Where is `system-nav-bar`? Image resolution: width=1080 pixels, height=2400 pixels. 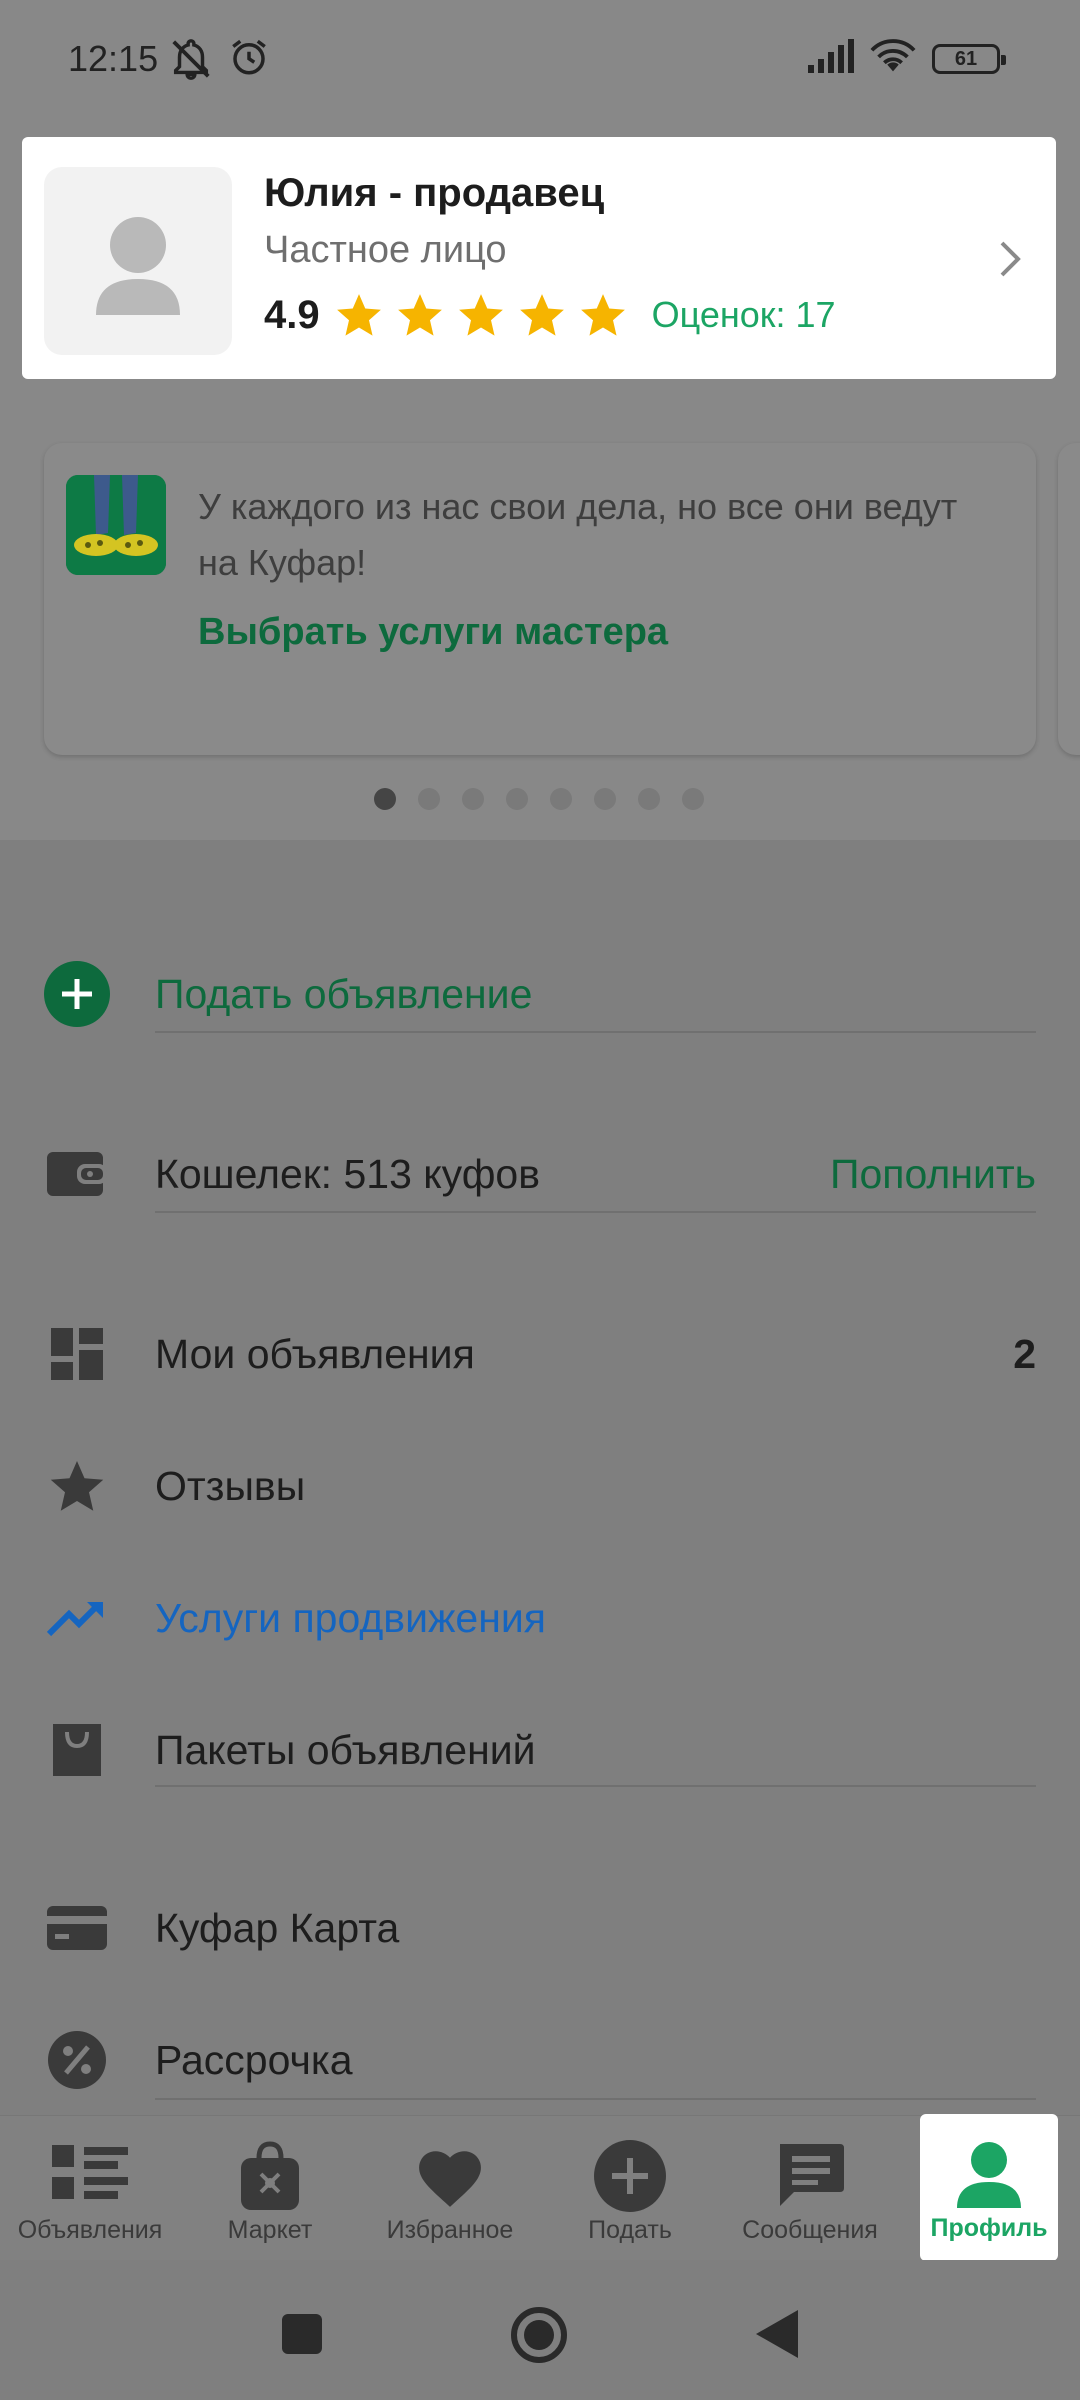 system-nav-bar is located at coordinates (540, 2330).